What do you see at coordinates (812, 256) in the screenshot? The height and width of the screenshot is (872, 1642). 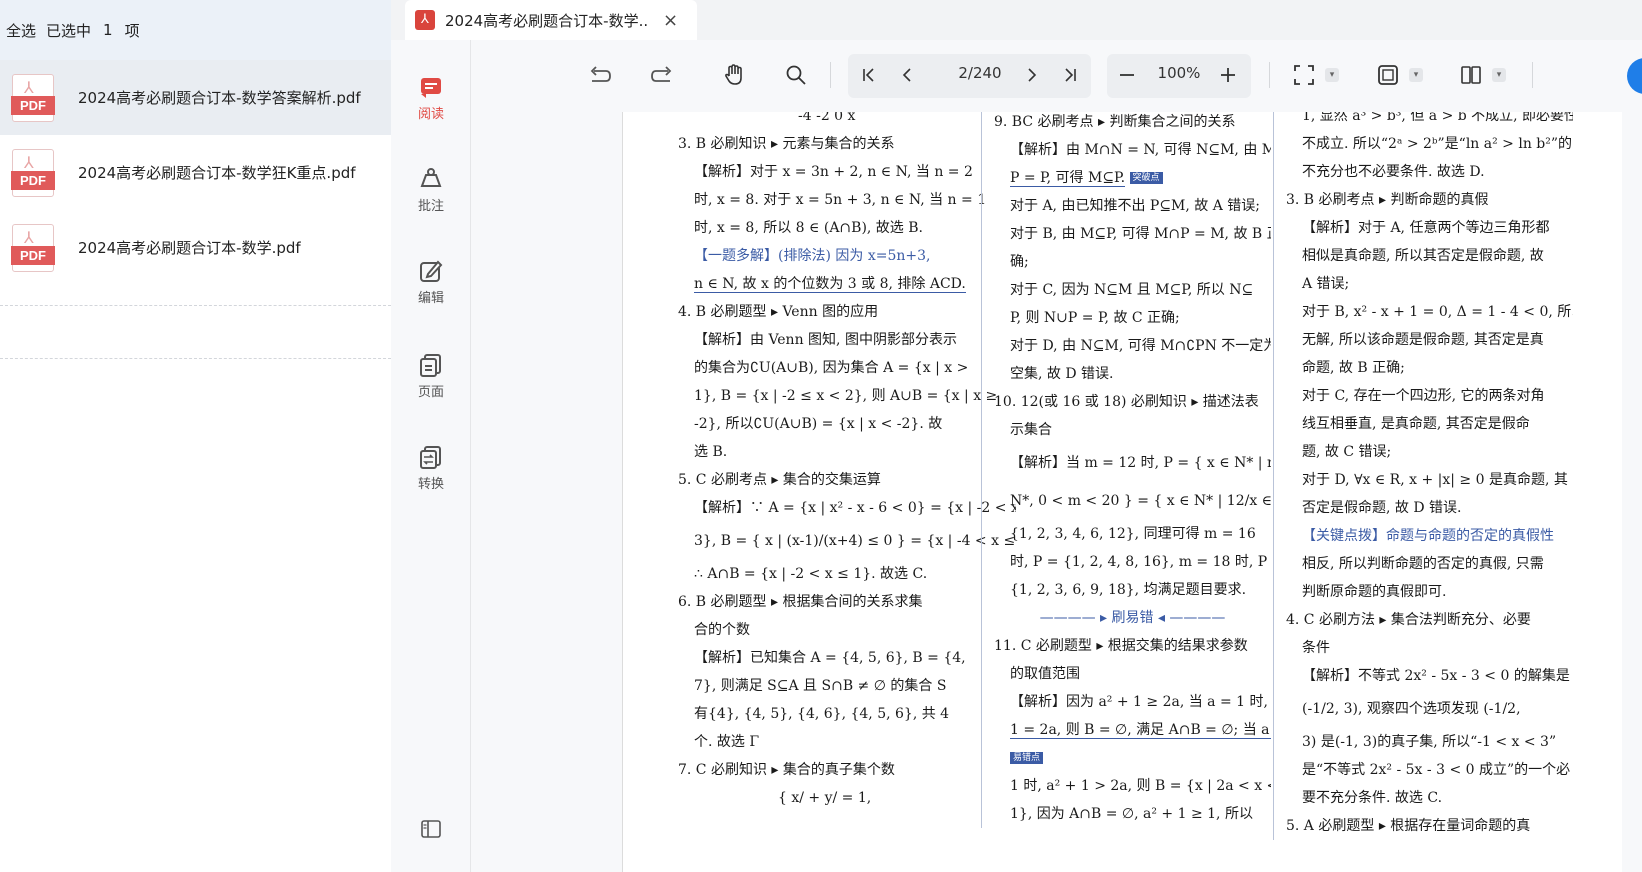 I see `text-line: 【一题多解】(排除法) 因为 x=5n+3,` at bounding box center [812, 256].